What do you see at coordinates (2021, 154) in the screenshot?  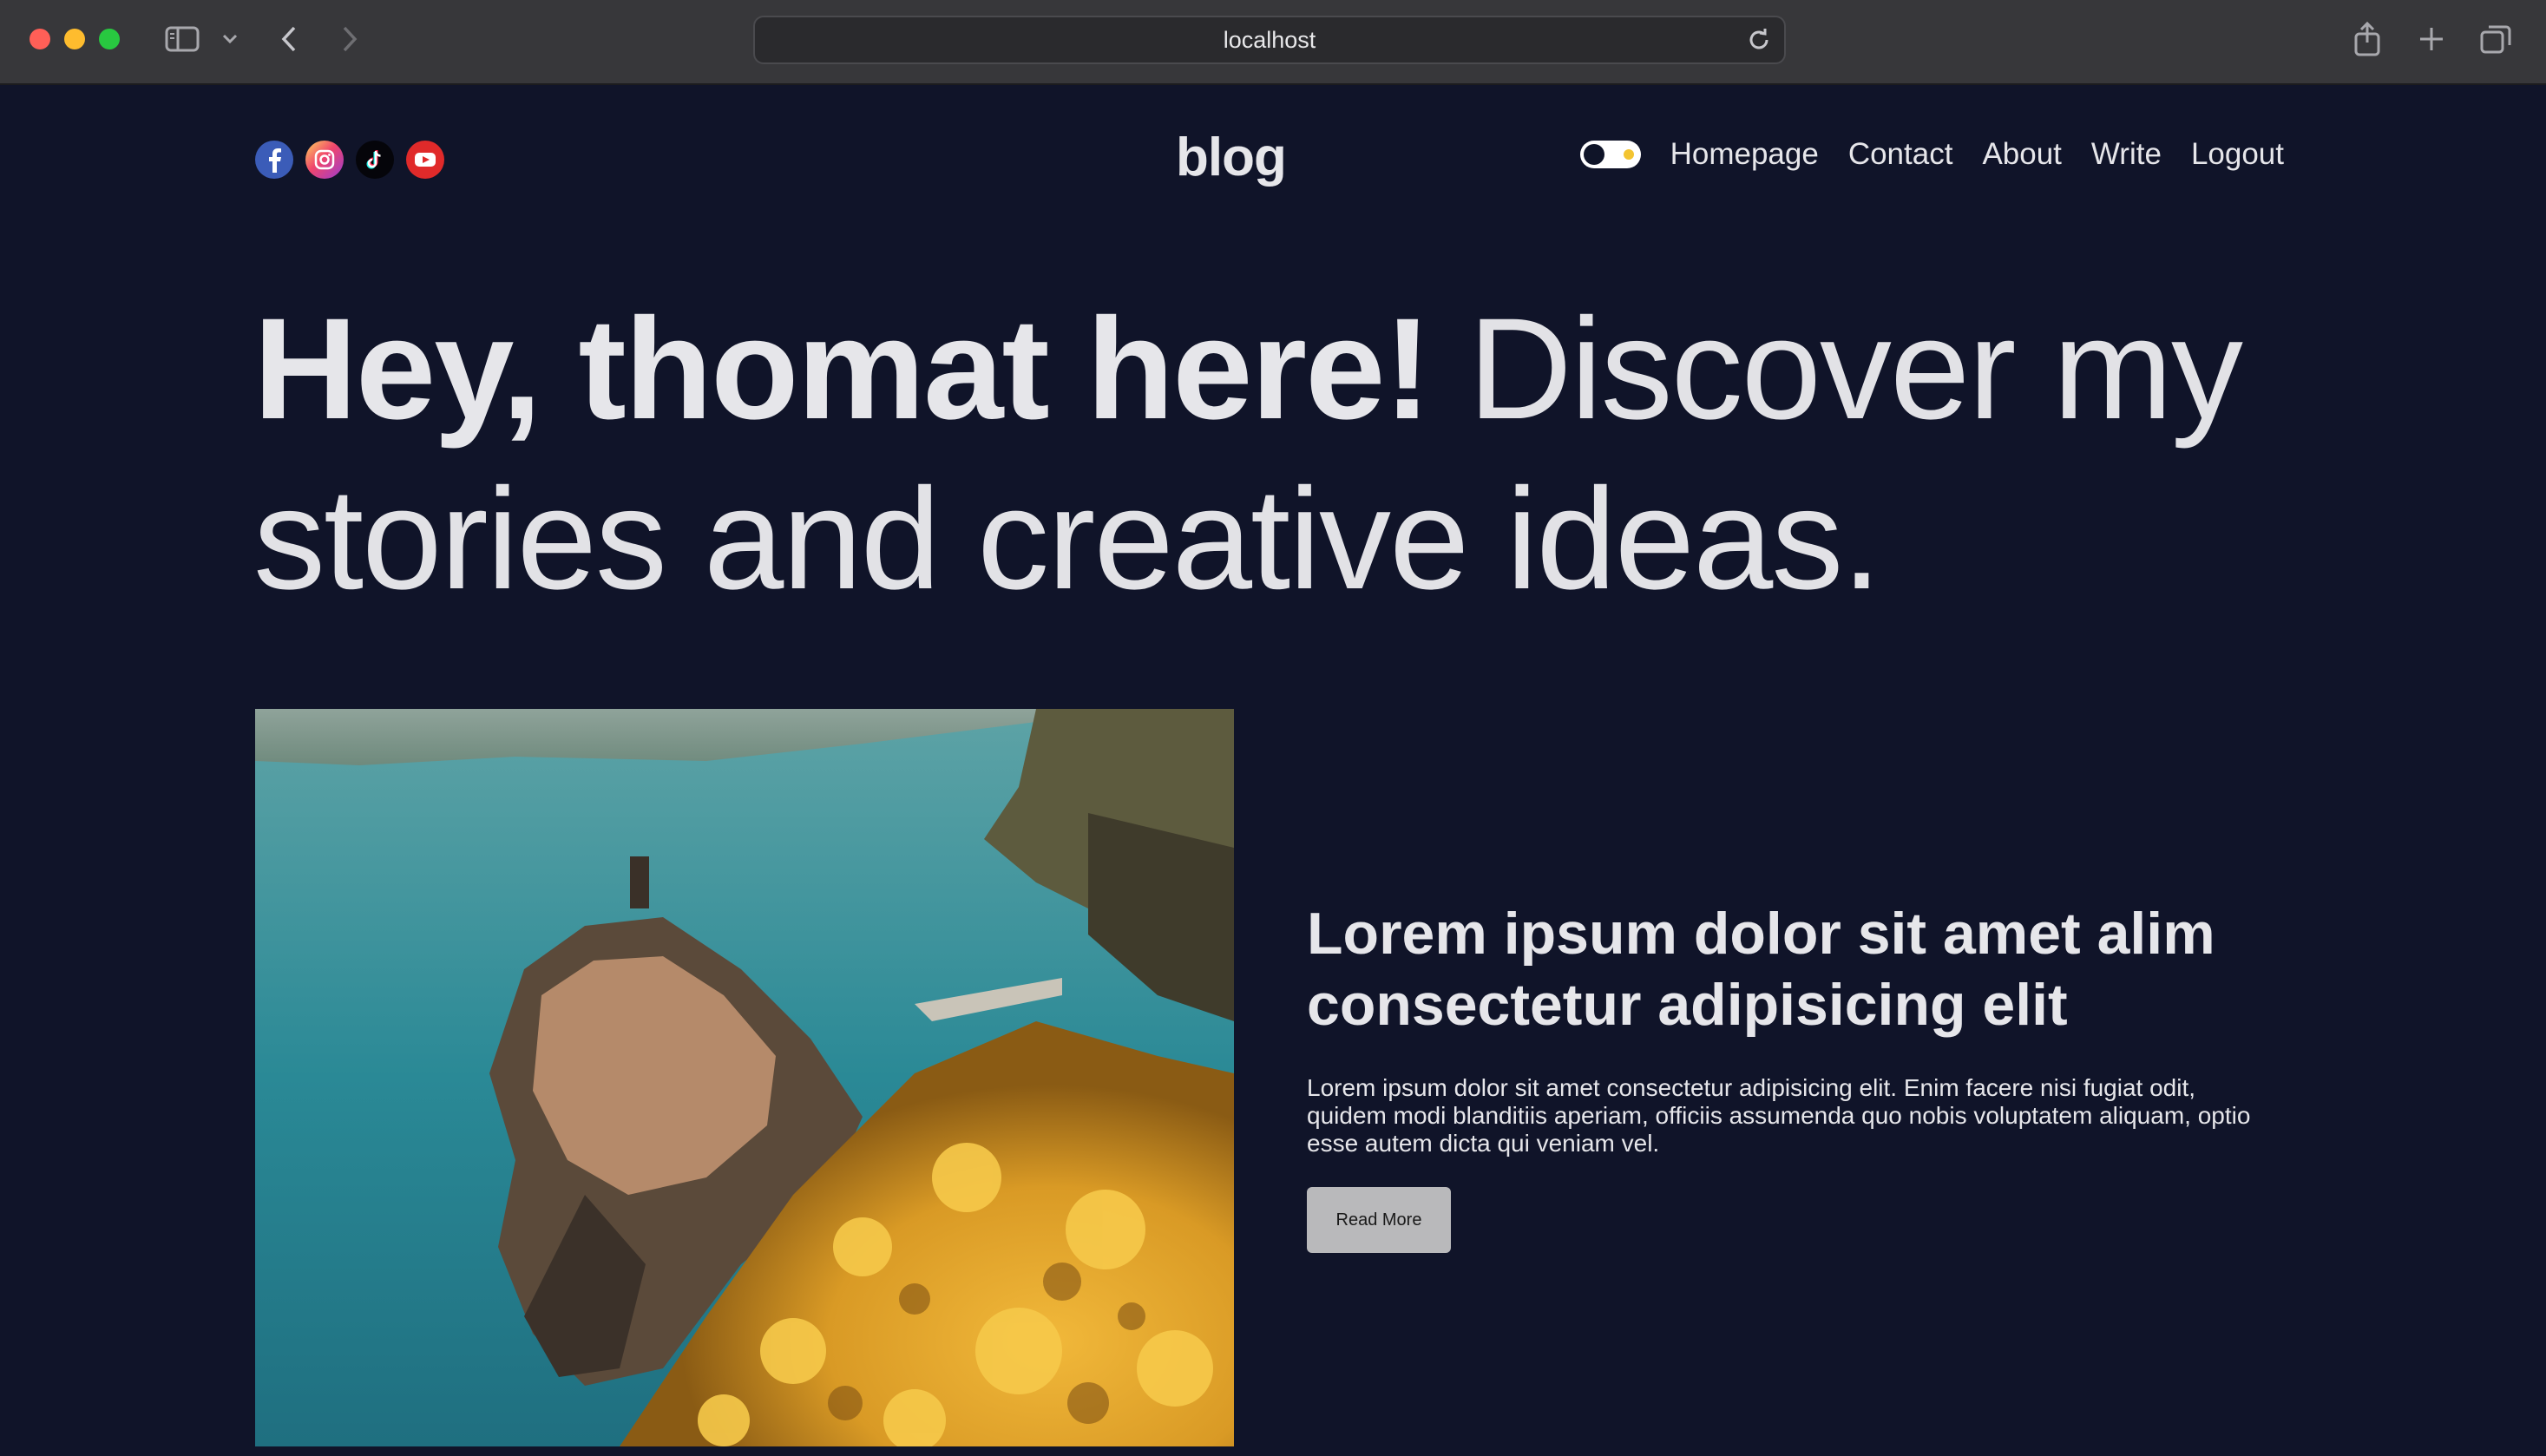 I see `nav-about: About` at bounding box center [2021, 154].